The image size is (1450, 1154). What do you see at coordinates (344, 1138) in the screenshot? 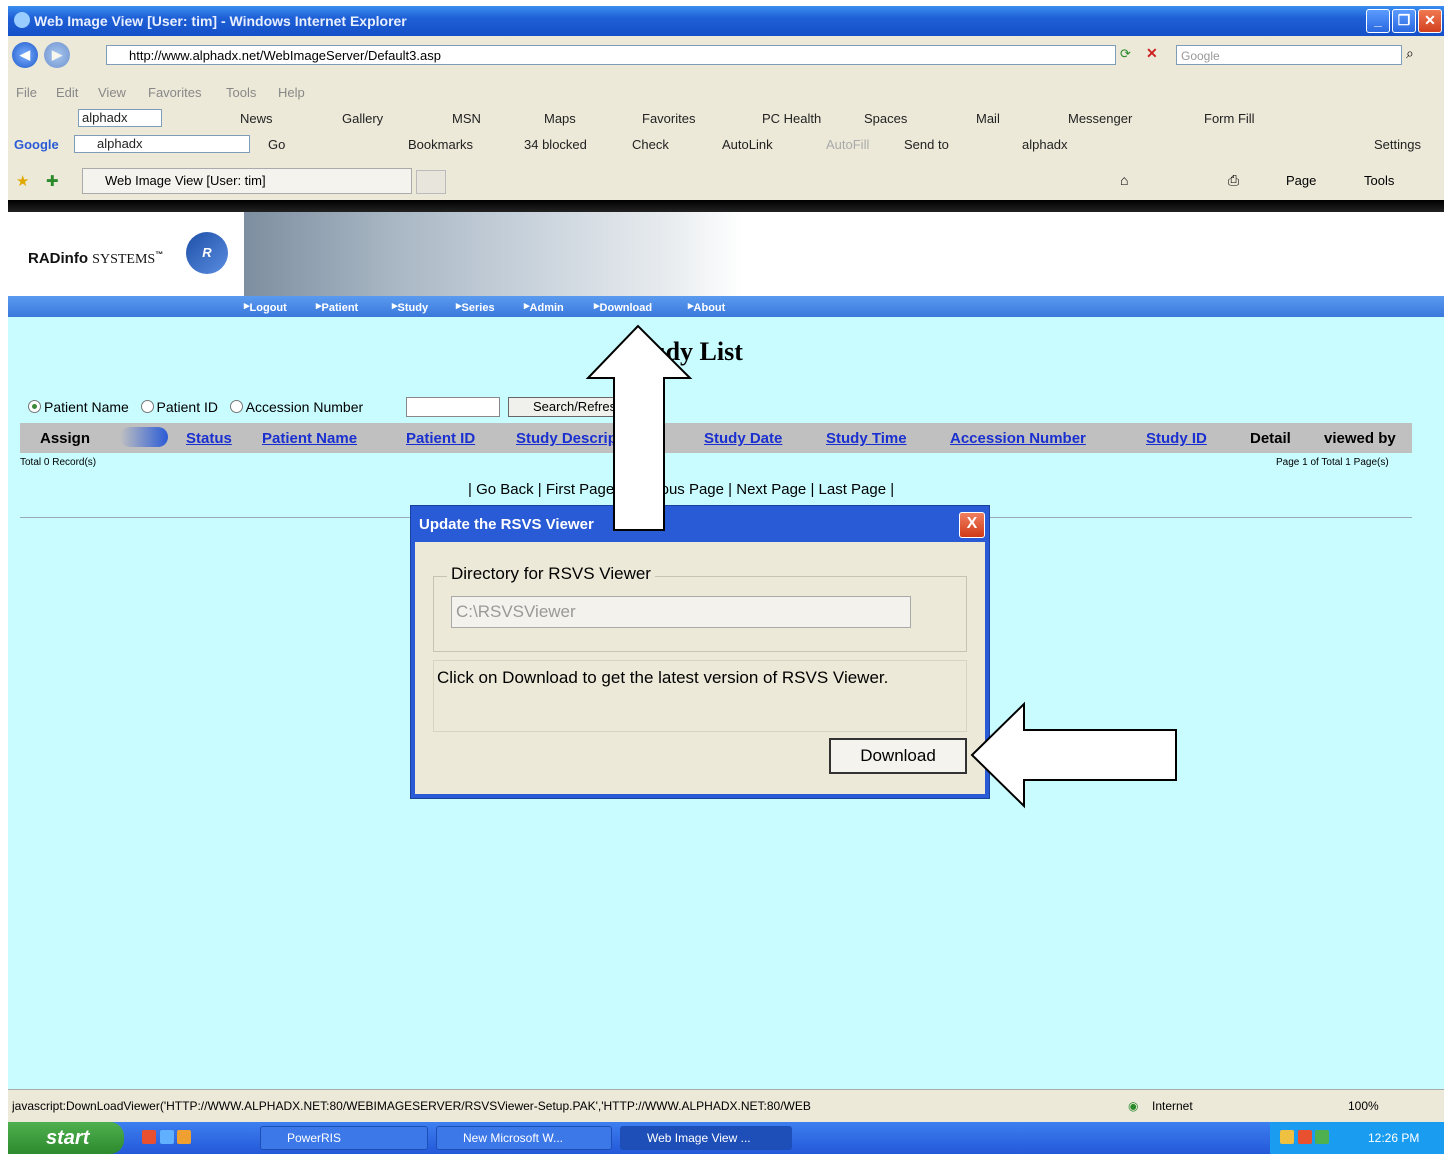
I see `task-powerris: PowerRIS` at bounding box center [344, 1138].